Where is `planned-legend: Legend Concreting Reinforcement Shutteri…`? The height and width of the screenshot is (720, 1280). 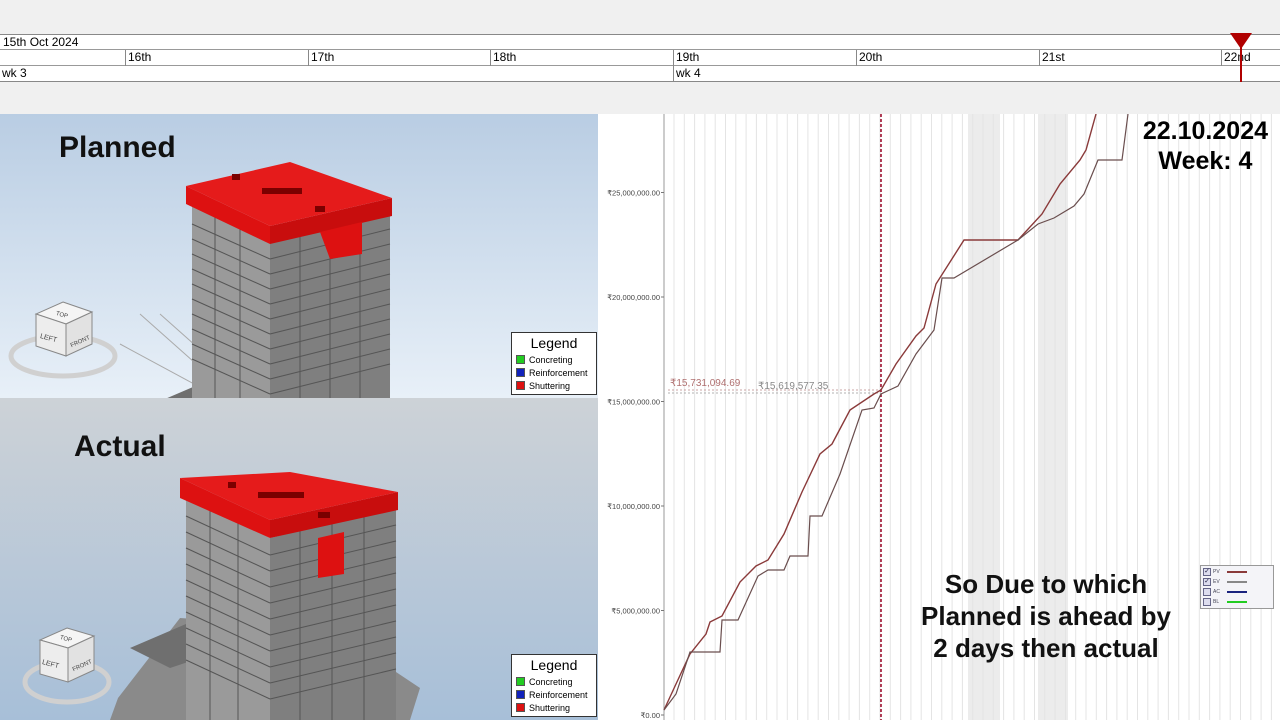 planned-legend: Legend Concreting Reinforcement Shutteri… is located at coordinates (554, 363).